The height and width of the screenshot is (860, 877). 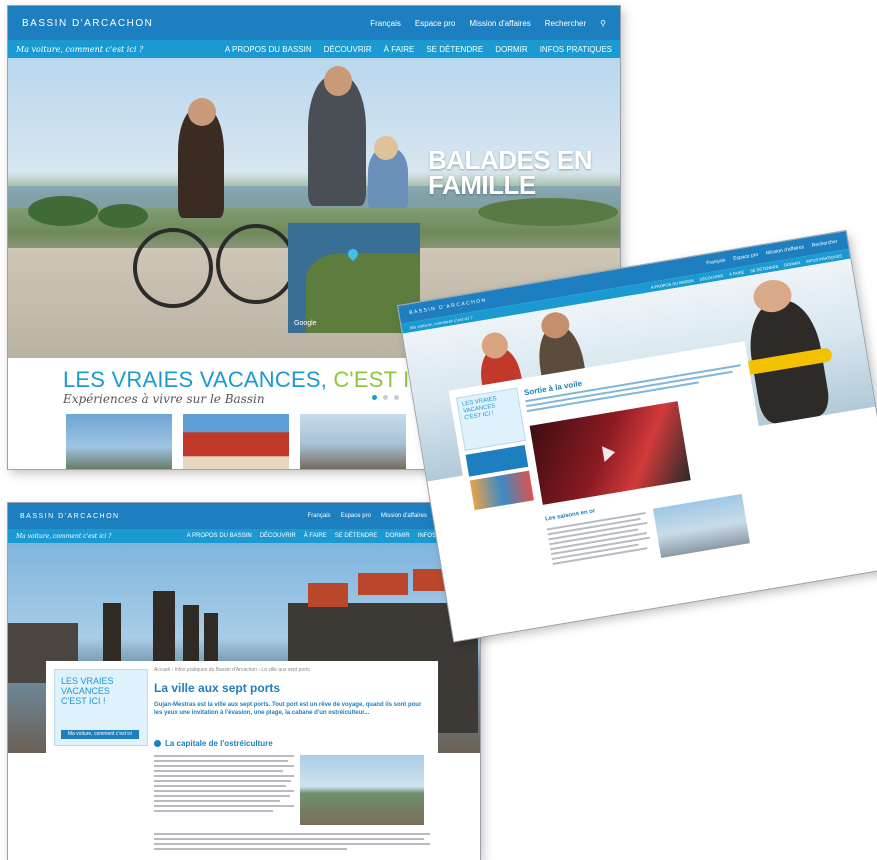 What do you see at coordinates (576, 49) in the screenshot?
I see `nav-item-infos: INFOS PRATIQUES` at bounding box center [576, 49].